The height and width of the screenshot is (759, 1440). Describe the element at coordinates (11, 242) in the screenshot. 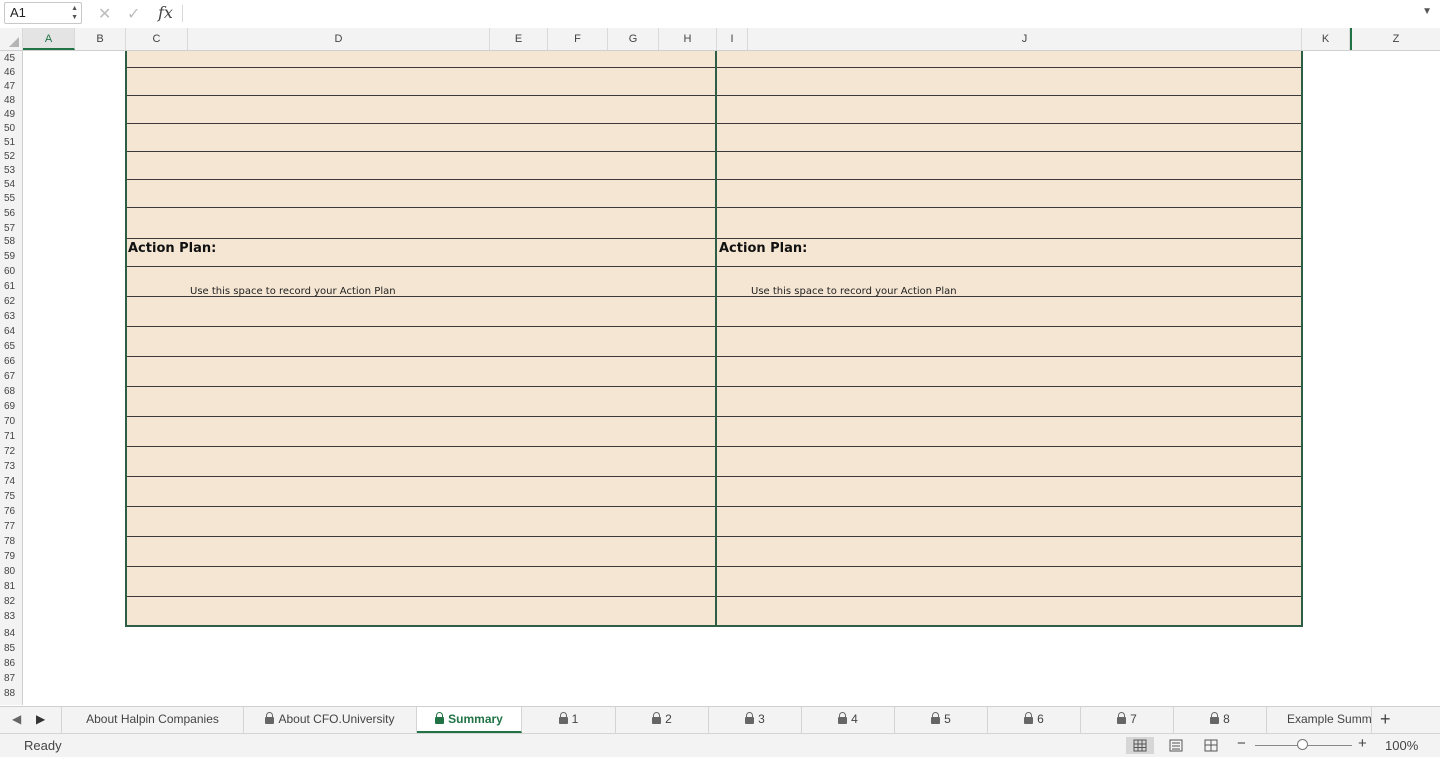

I see `row-header: 58` at that location.